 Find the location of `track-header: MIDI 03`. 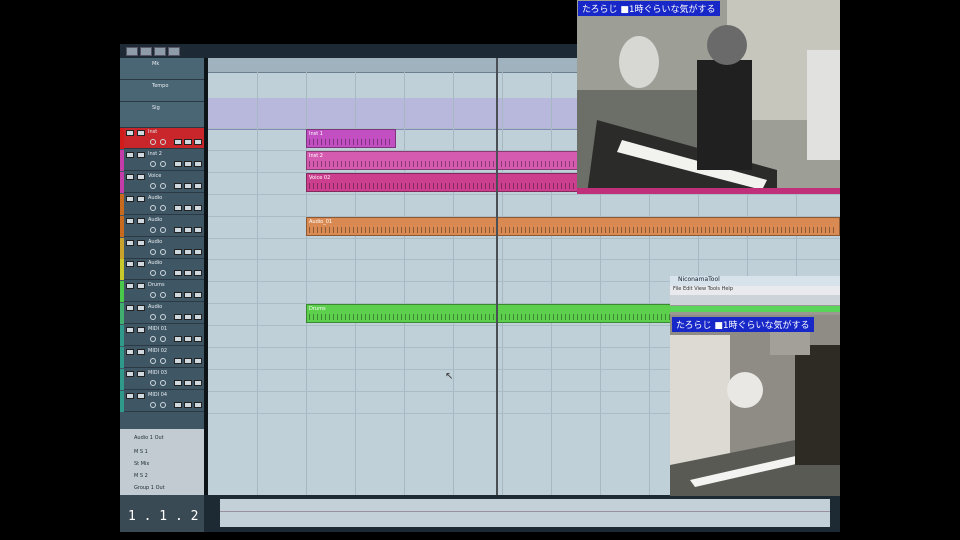

track-header: MIDI 03 is located at coordinates (162, 379).